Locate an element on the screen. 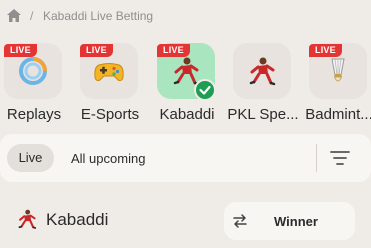 This screenshot has height=248, width=371. market-selector-button: Winner is located at coordinates (289, 221).